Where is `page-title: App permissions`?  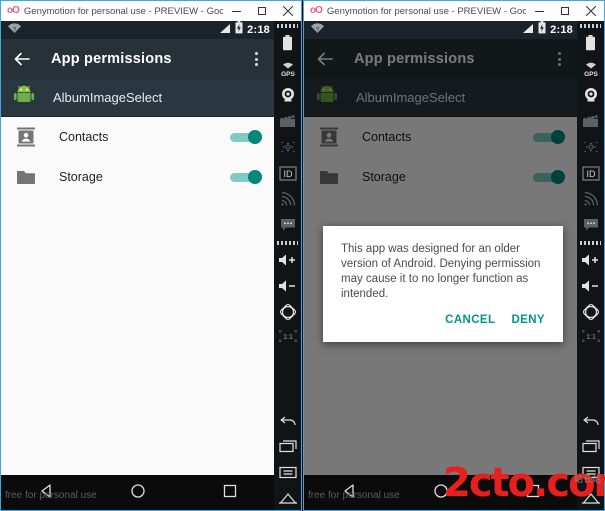
page-title: App permissions is located at coordinates (111, 59).